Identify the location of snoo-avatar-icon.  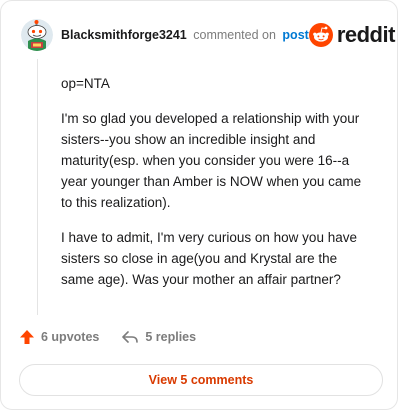
(37, 35).